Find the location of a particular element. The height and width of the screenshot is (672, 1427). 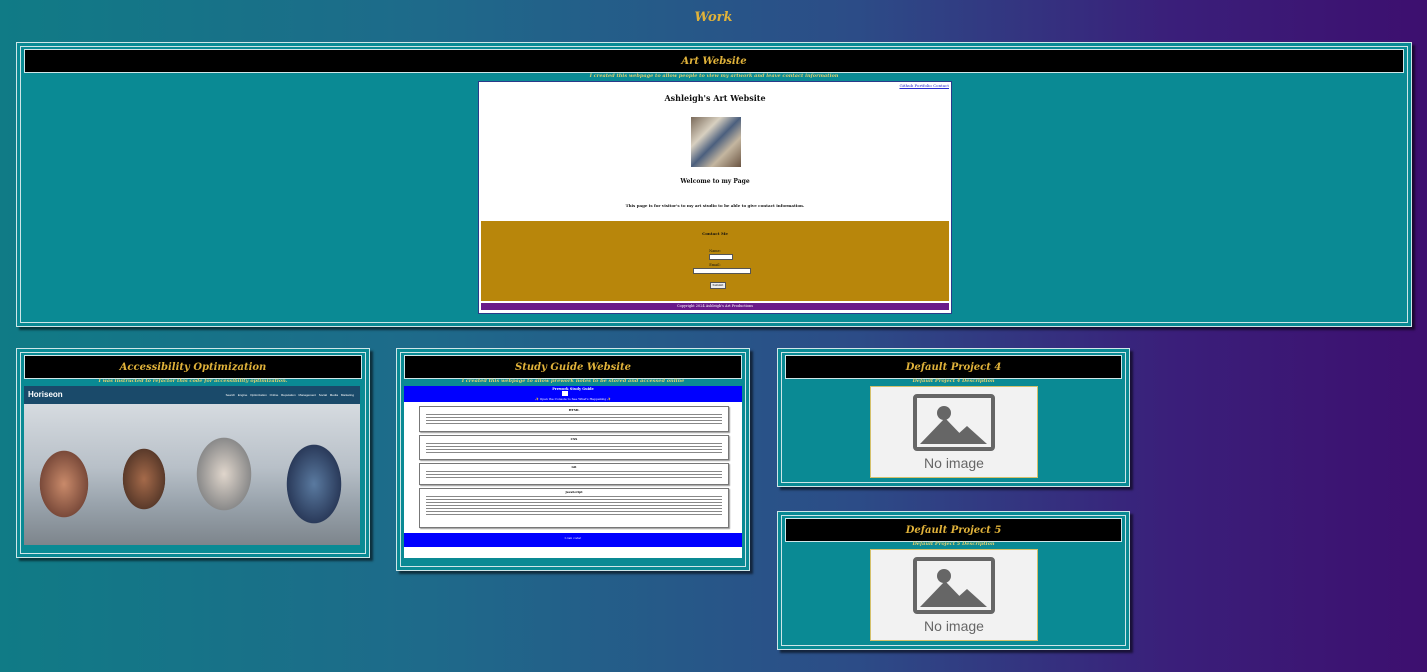

art-nav-links: Github Portfolio Contact is located at coordinates (924, 85).